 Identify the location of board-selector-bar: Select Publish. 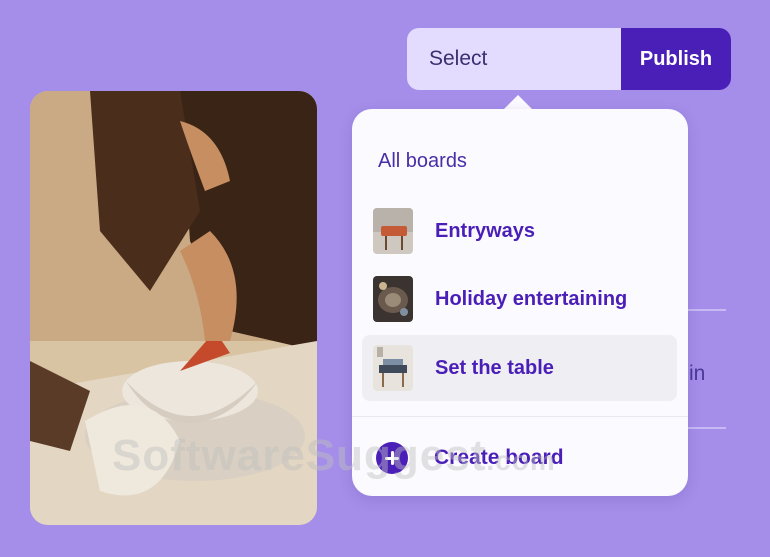
(569, 59).